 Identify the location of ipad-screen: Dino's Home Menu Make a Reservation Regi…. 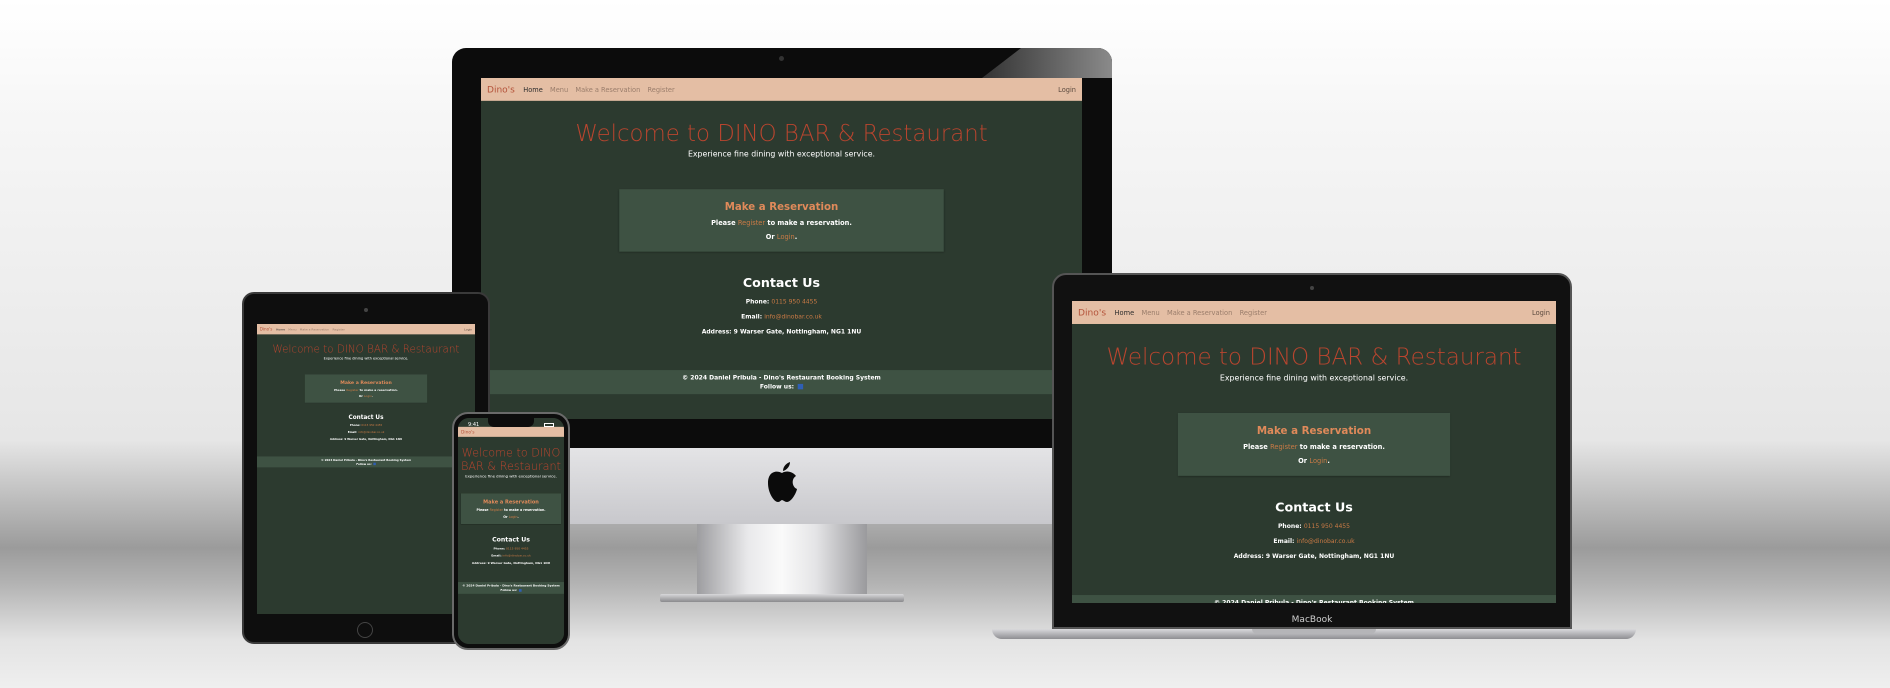
(366, 469).